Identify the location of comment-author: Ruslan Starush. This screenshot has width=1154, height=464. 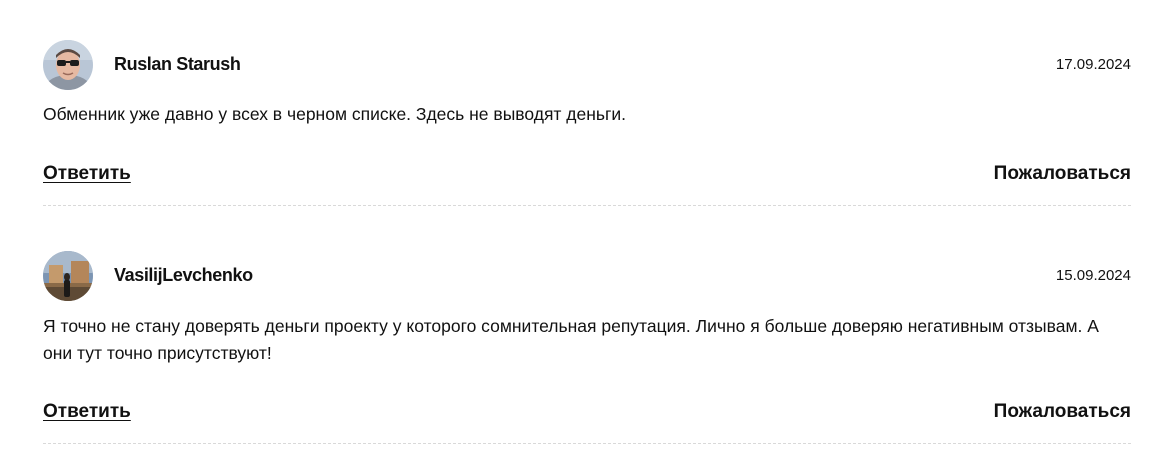
(177, 64).